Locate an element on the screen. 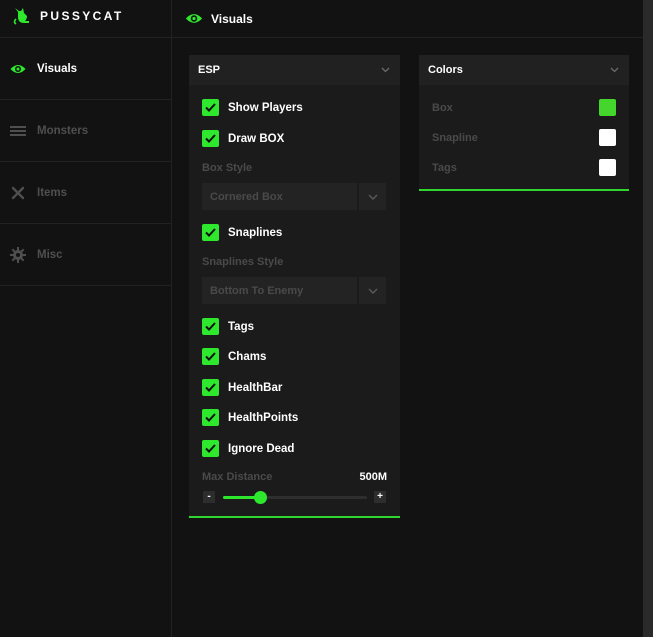 This screenshot has height=637, width=653. chams-checkbox: Chams is located at coordinates (234, 356).